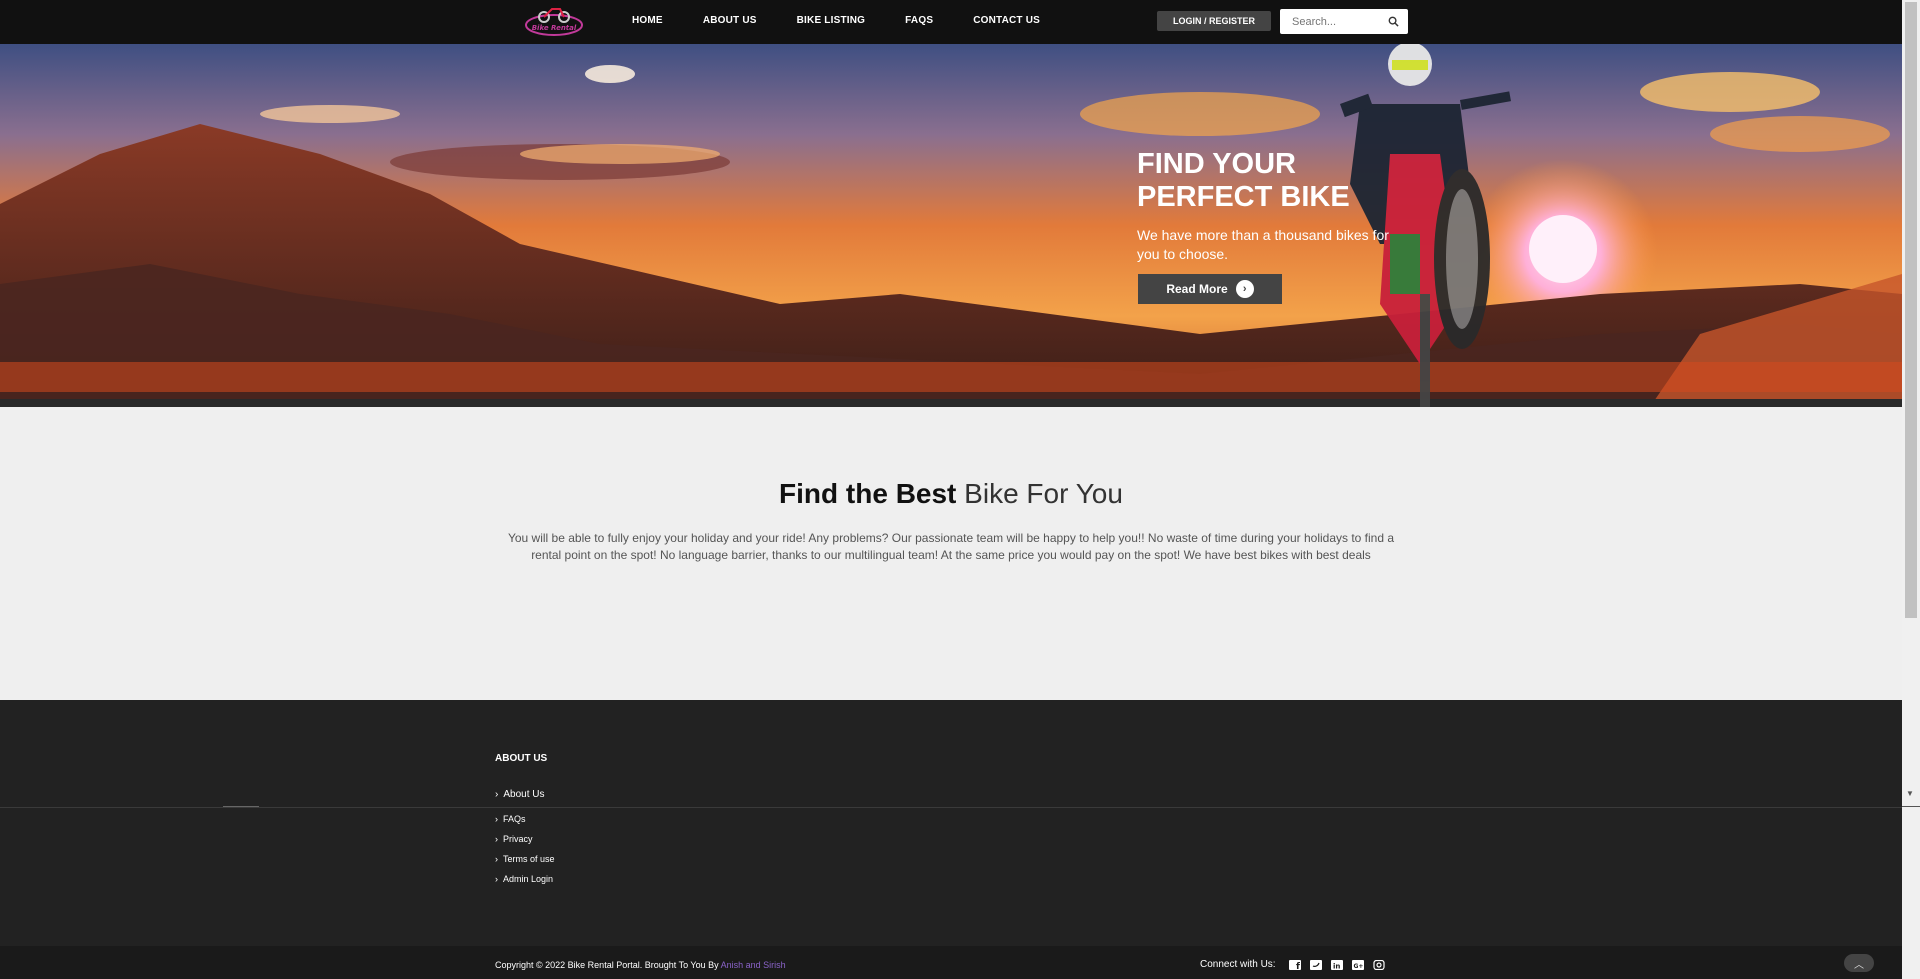 This screenshot has height=979, width=1920. Describe the element at coordinates (730, 20) in the screenshot. I see `nav-about-us: ABOUT US` at that location.